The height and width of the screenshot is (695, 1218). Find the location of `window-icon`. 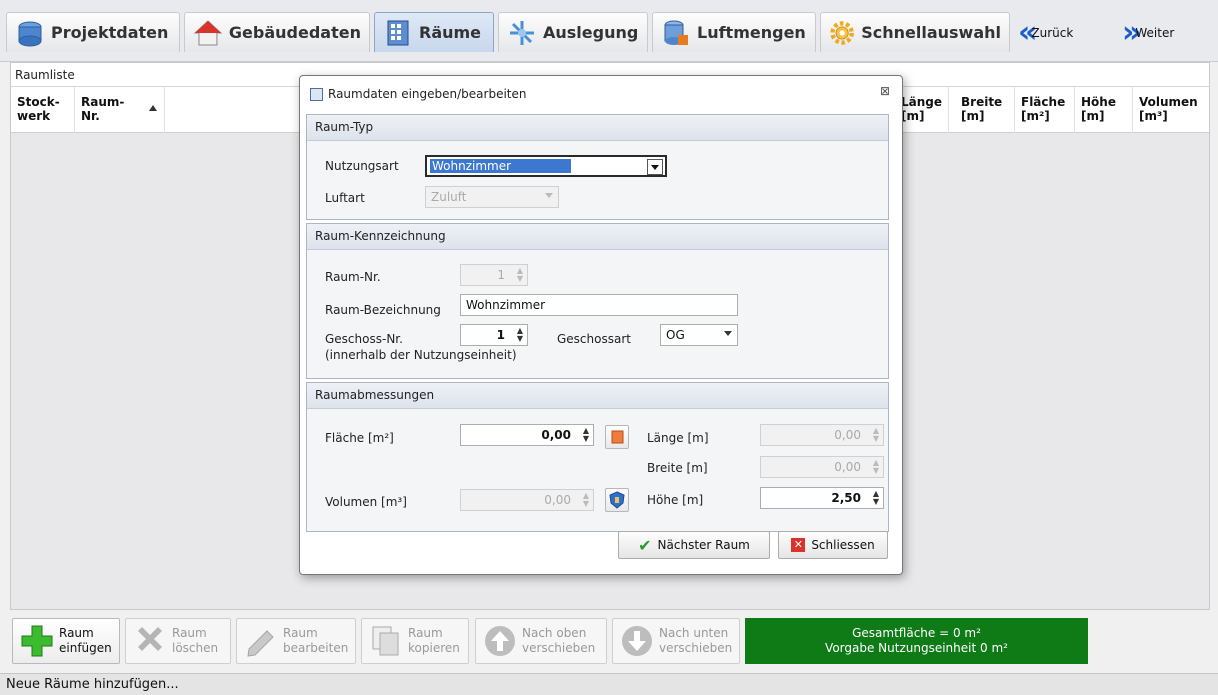

window-icon is located at coordinates (316, 94).